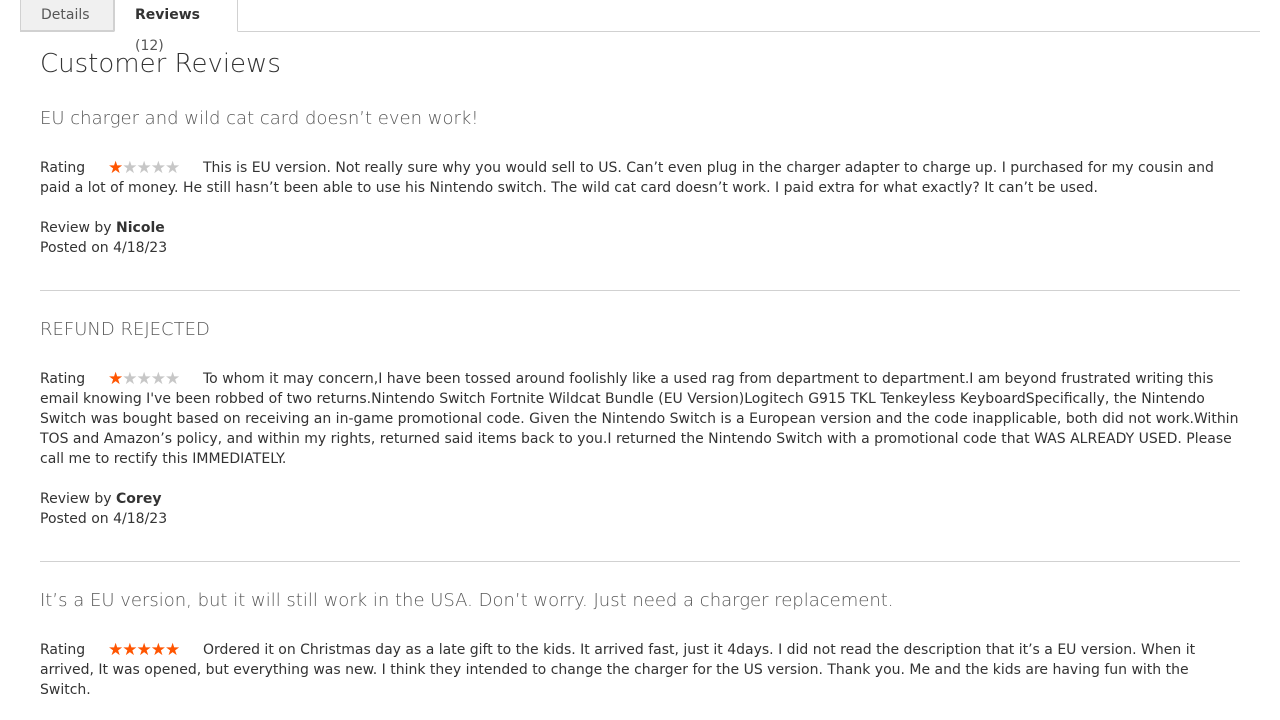  What do you see at coordinates (640, 499) in the screenshot?
I see `review-author: Review by Corey` at bounding box center [640, 499].